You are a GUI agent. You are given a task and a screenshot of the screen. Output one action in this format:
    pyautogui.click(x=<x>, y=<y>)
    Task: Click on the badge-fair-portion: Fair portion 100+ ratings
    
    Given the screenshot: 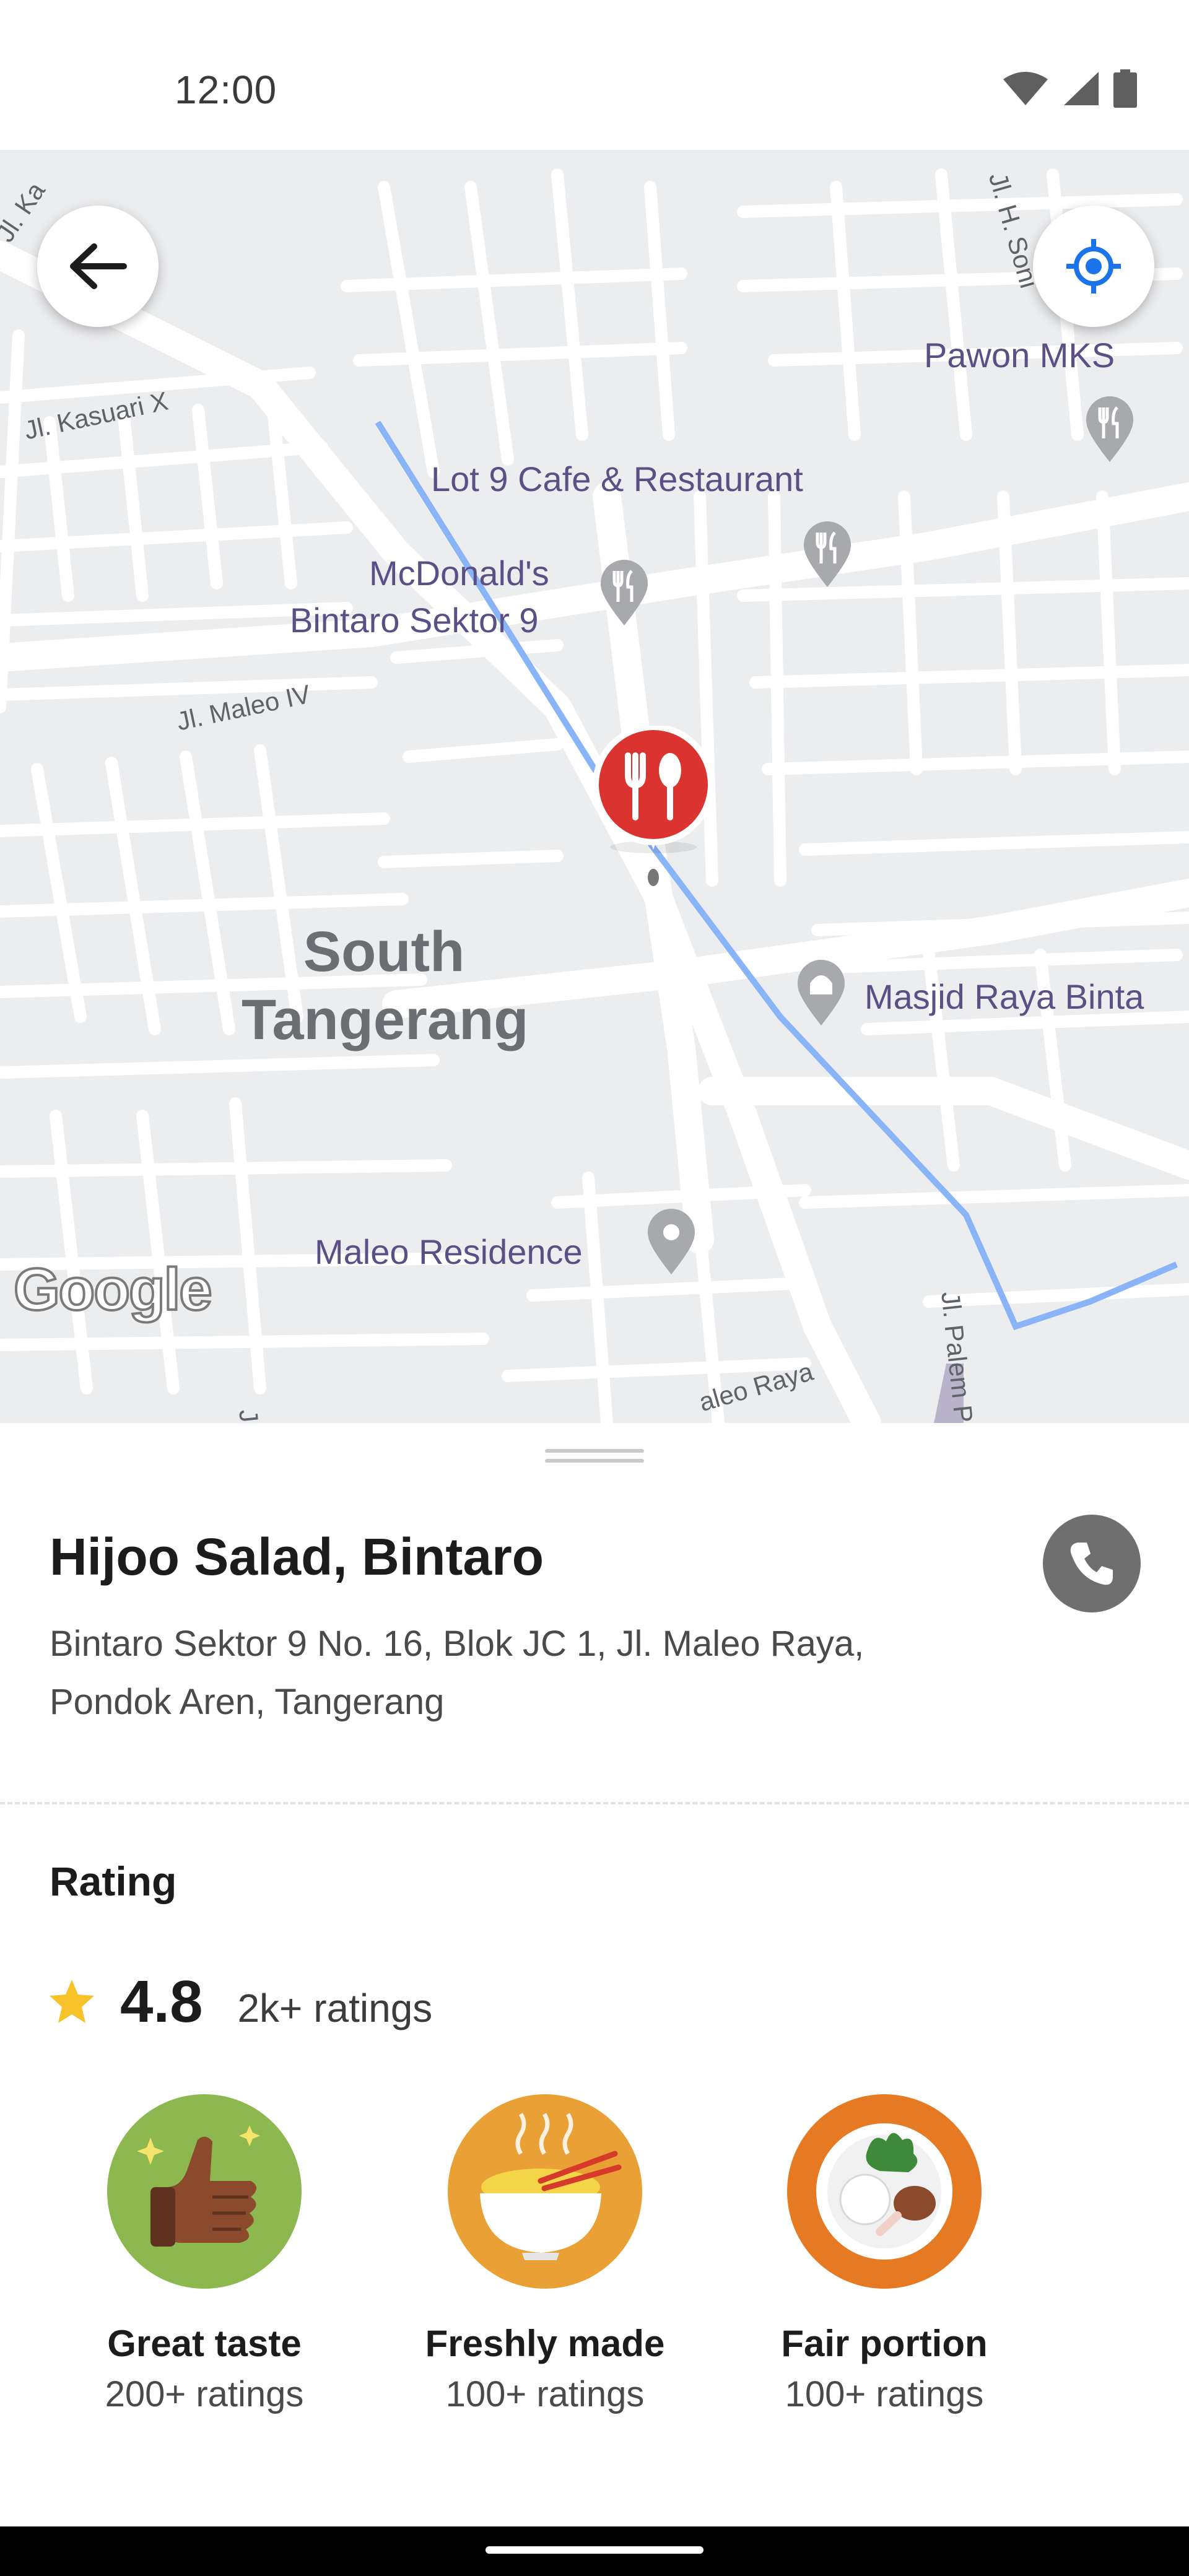 What is the action you would take?
    pyautogui.click(x=884, y=2254)
    